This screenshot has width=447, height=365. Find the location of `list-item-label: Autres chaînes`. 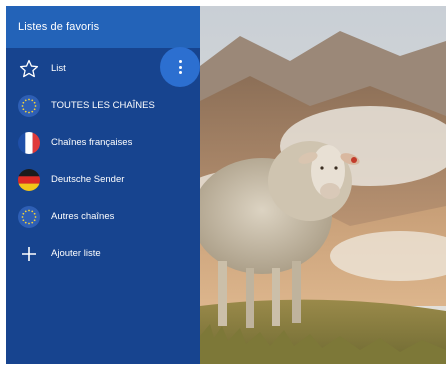

list-item-label: Autres chaînes is located at coordinates (83, 216).